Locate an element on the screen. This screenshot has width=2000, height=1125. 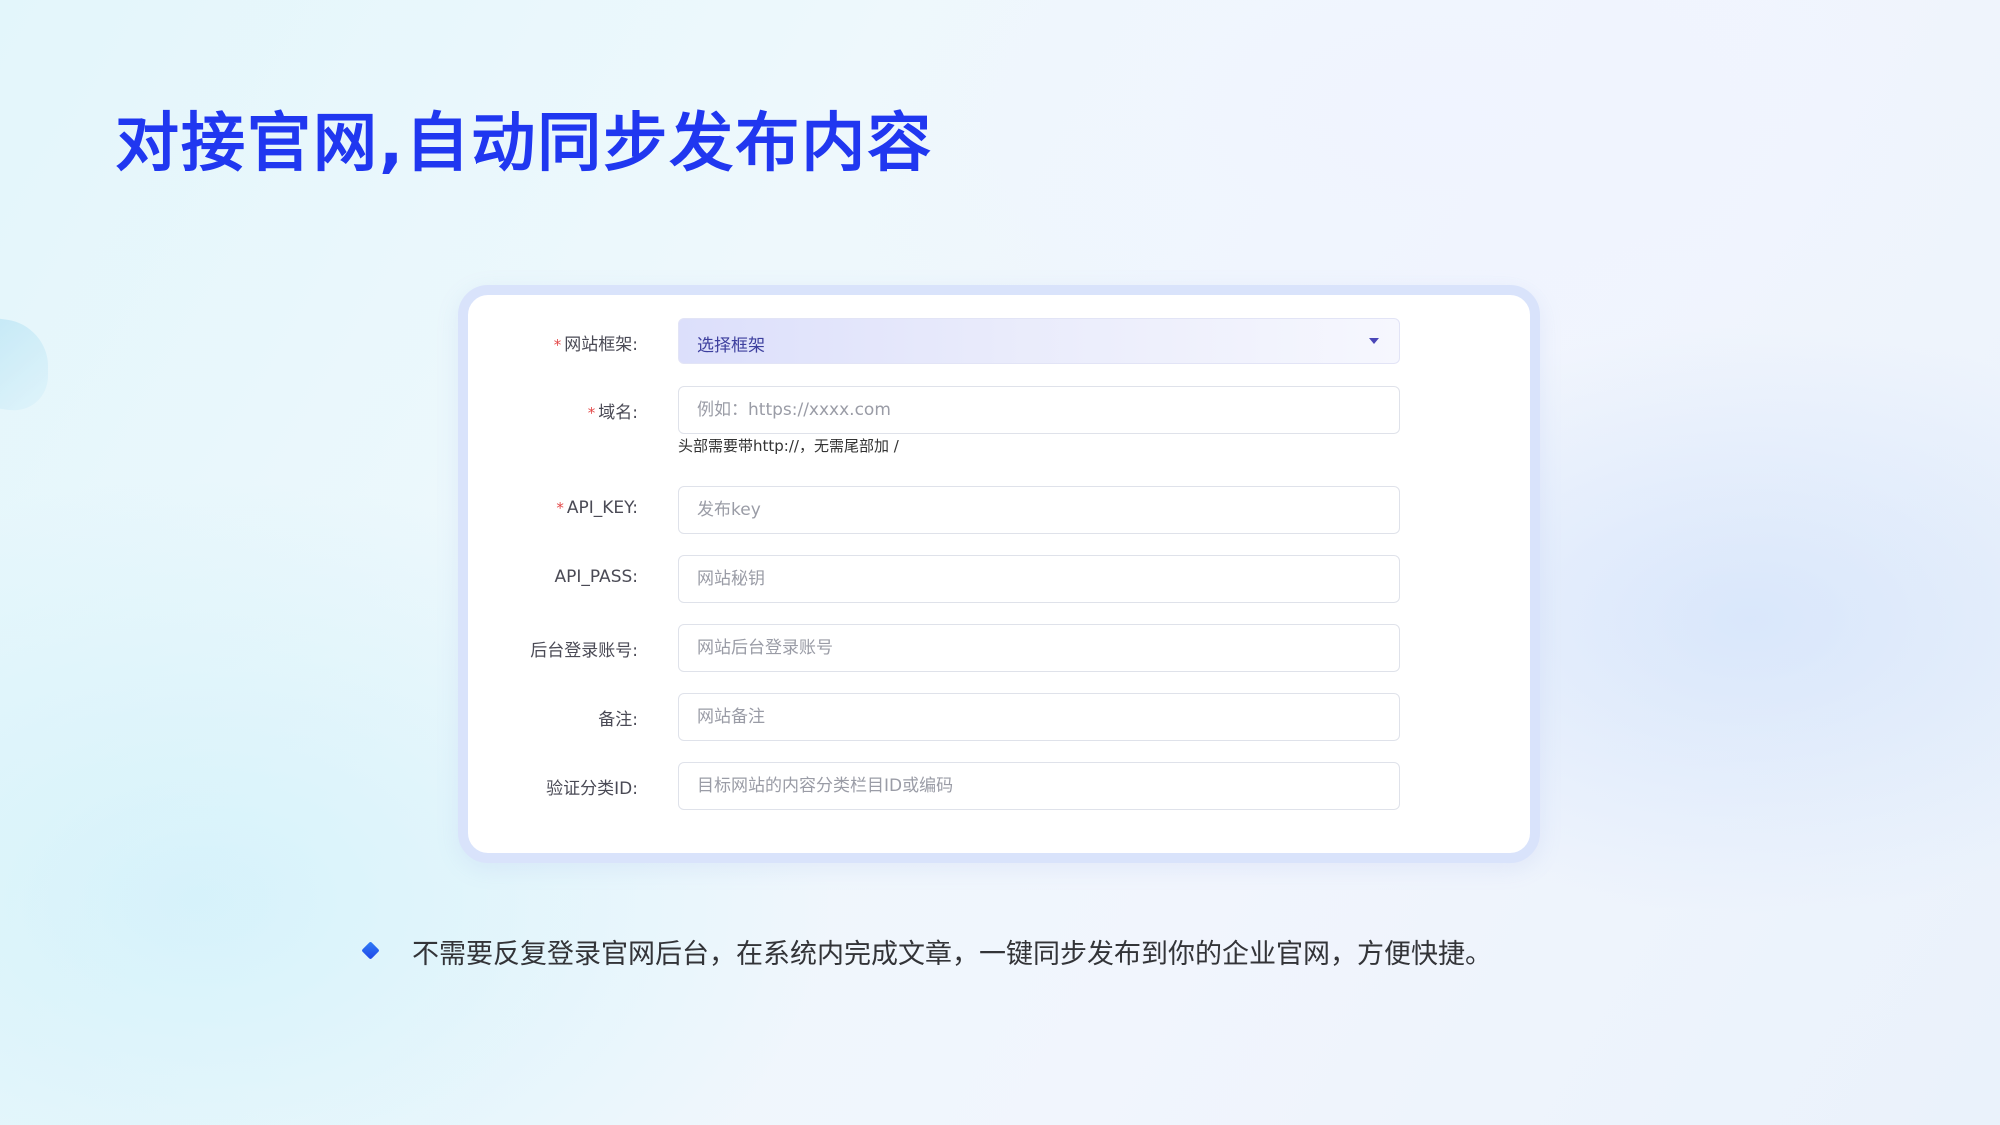
form-row-api-key: * API_KEY: is located at coordinates (999, 510).